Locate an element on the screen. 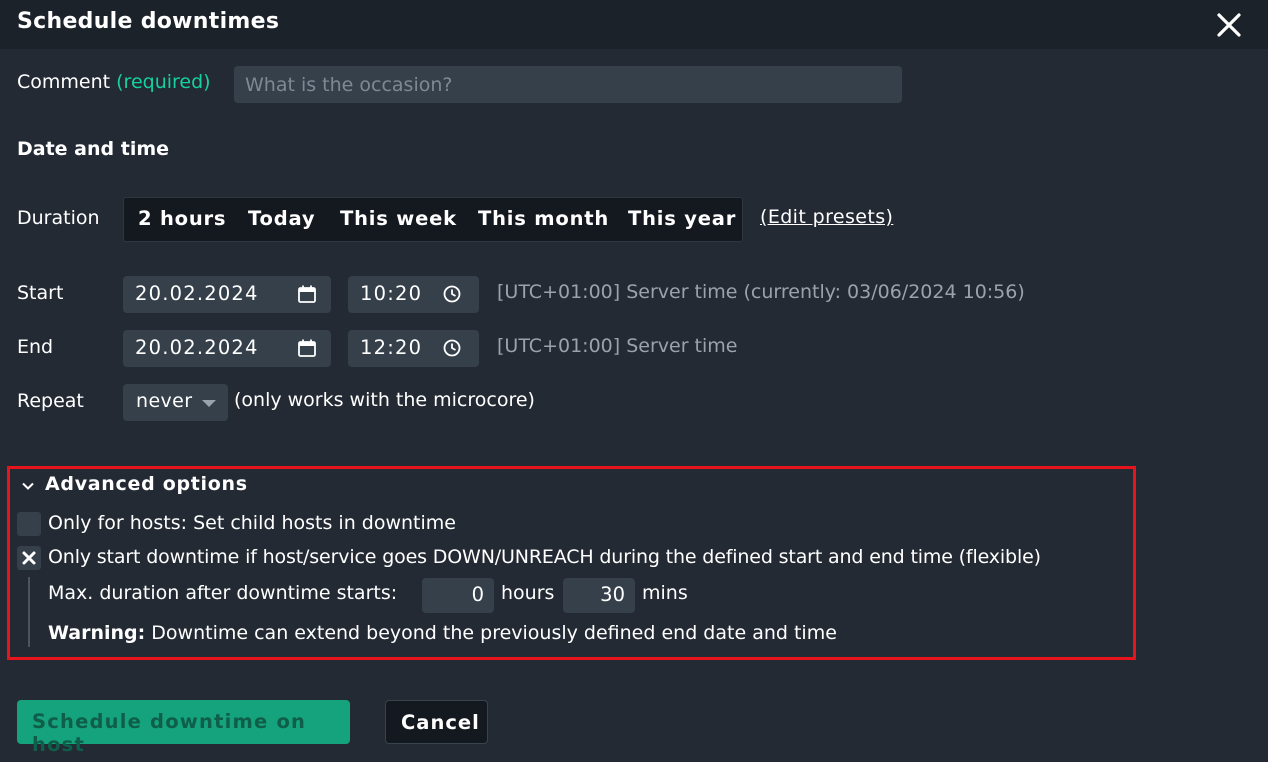 Image resolution: width=1268 pixels, height=762 pixels. end-date-input: 20.02.2024 is located at coordinates (227, 348).